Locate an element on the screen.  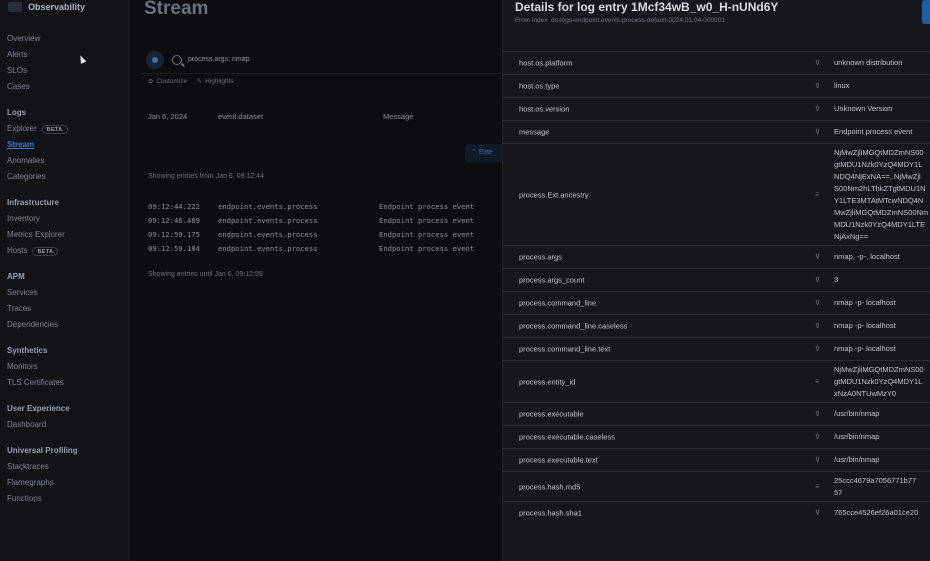
field-value-line: /usr/bin/nmap is located at coordinates (857, 459).